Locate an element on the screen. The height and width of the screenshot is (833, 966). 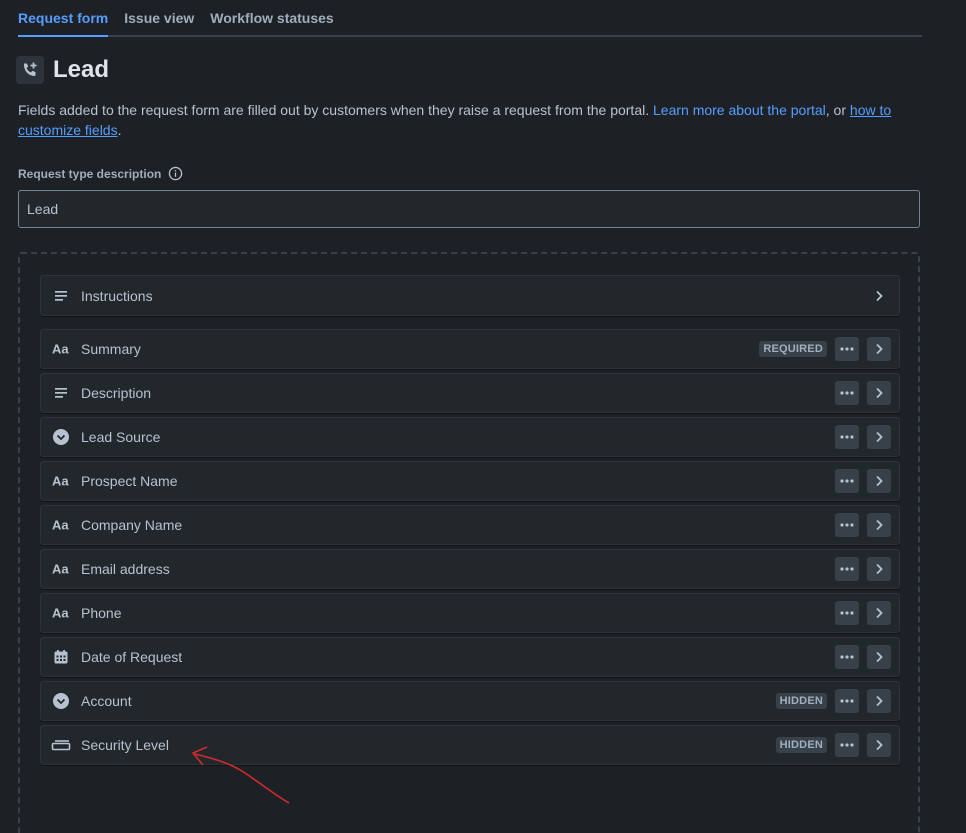
field-row-account: Account HIDDEN is located at coordinates (470, 701).